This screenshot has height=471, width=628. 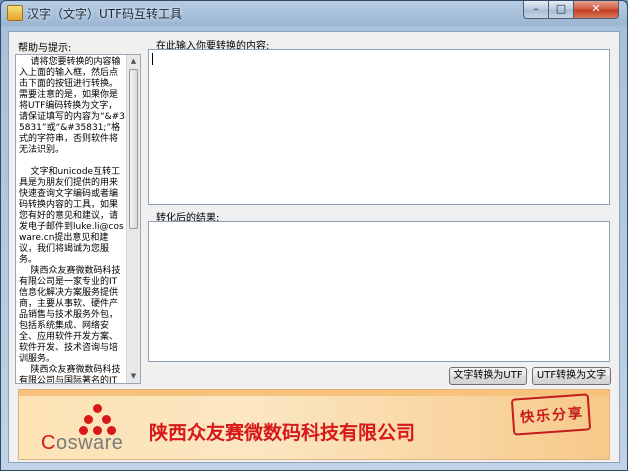 I want to click on convert-to-text-button: UTF转换为文字, so click(x=571, y=376).